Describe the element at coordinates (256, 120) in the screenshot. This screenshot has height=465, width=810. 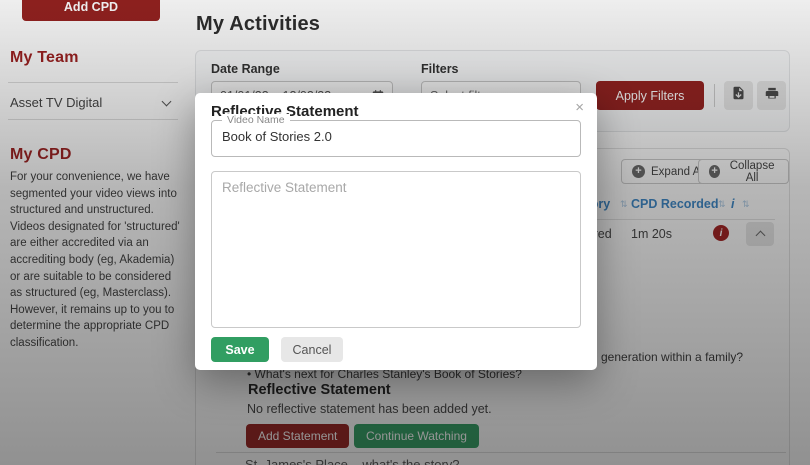
I see `video-name-label: Video Name` at that location.